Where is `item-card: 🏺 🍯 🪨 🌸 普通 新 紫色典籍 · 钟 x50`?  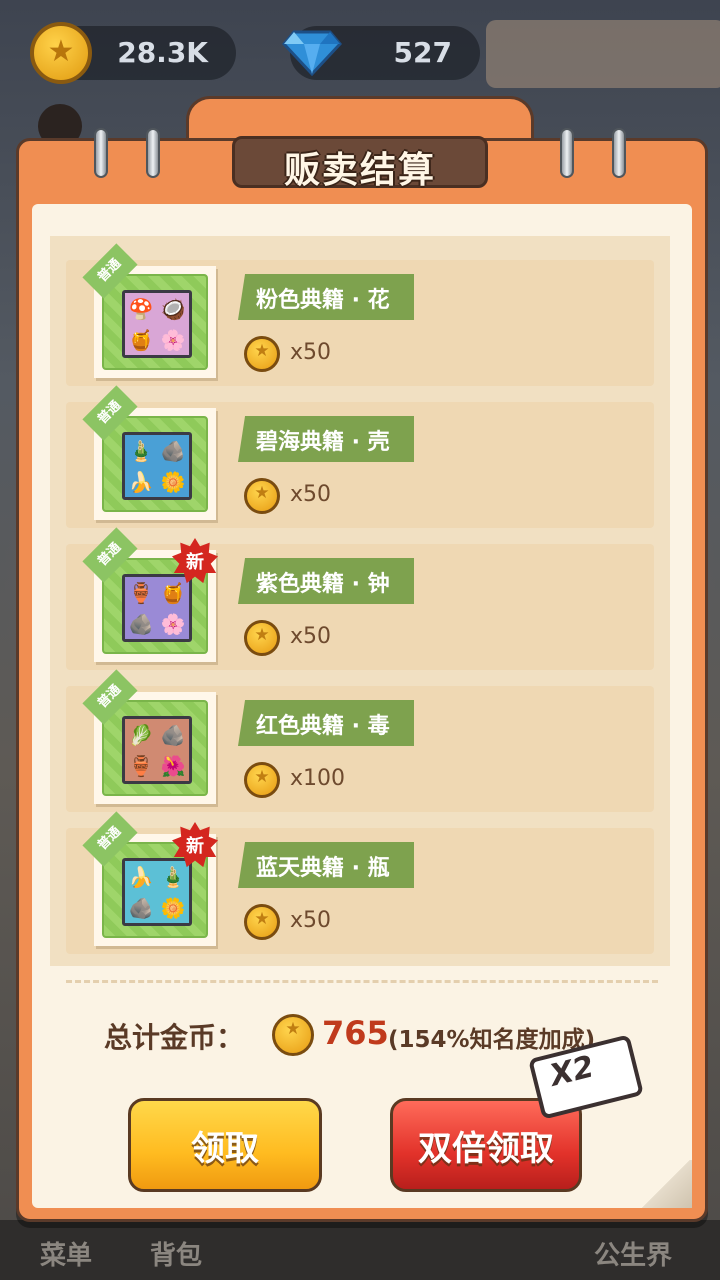
item-card: 🏺 🍯 🪨 🌸 普通 新 紫色典籍 · 钟 x50 is located at coordinates (360, 598).